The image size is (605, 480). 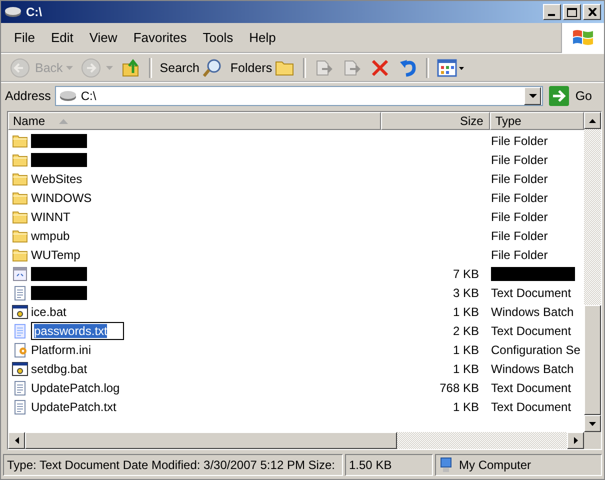 What do you see at coordinates (75, 387) in the screenshot?
I see `file-name: UpdatePatch.log` at bounding box center [75, 387].